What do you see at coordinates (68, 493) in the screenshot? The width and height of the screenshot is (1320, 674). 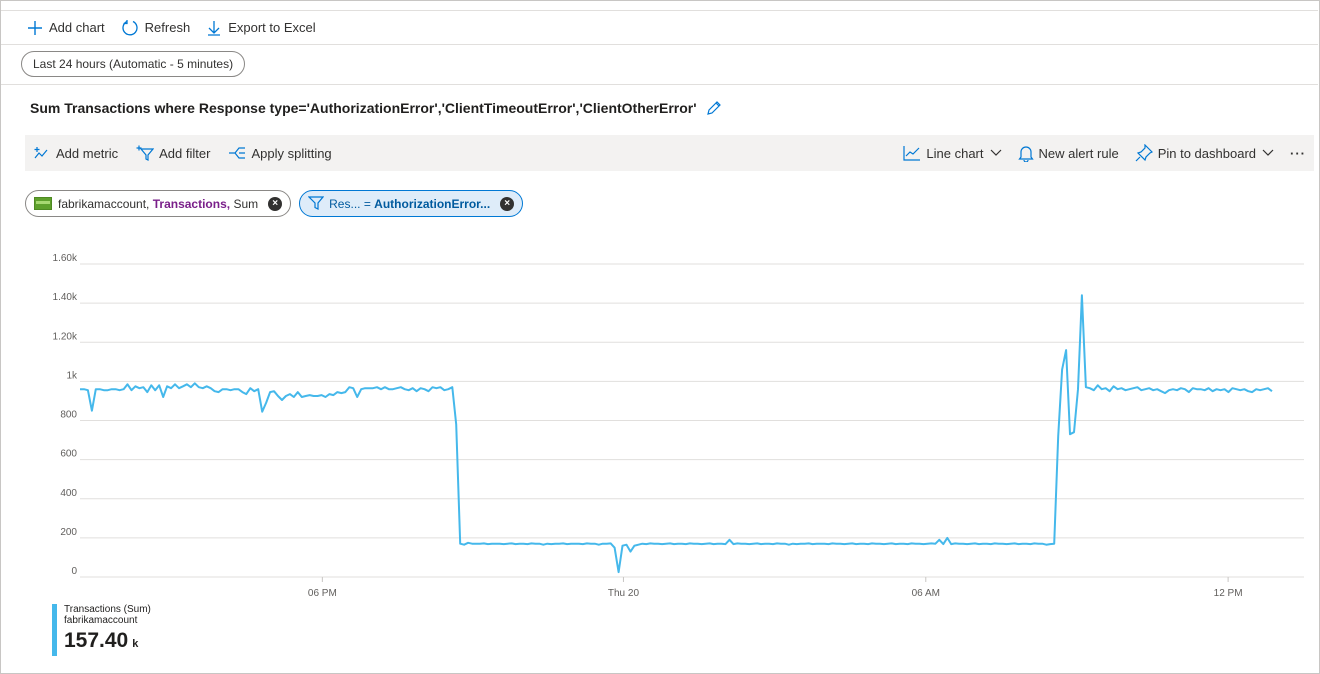 I see `y-tick-label: 400` at bounding box center [68, 493].